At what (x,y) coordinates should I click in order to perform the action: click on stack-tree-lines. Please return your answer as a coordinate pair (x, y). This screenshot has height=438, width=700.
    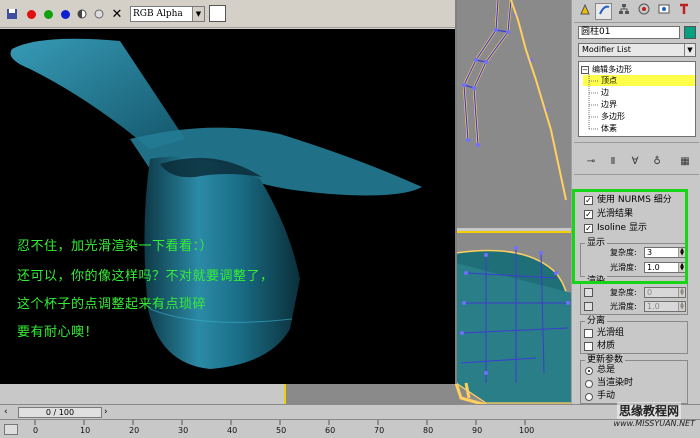
    Looking at the image, I should click on (593, 102).